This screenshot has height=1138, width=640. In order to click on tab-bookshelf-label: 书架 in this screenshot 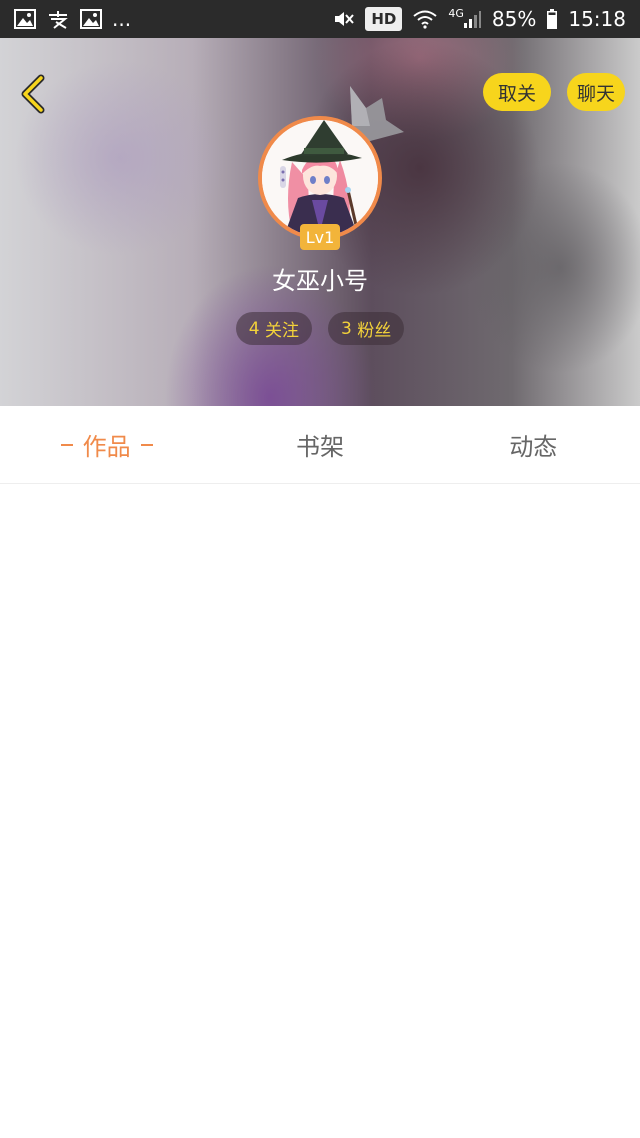, I will do `click(319, 447)`.